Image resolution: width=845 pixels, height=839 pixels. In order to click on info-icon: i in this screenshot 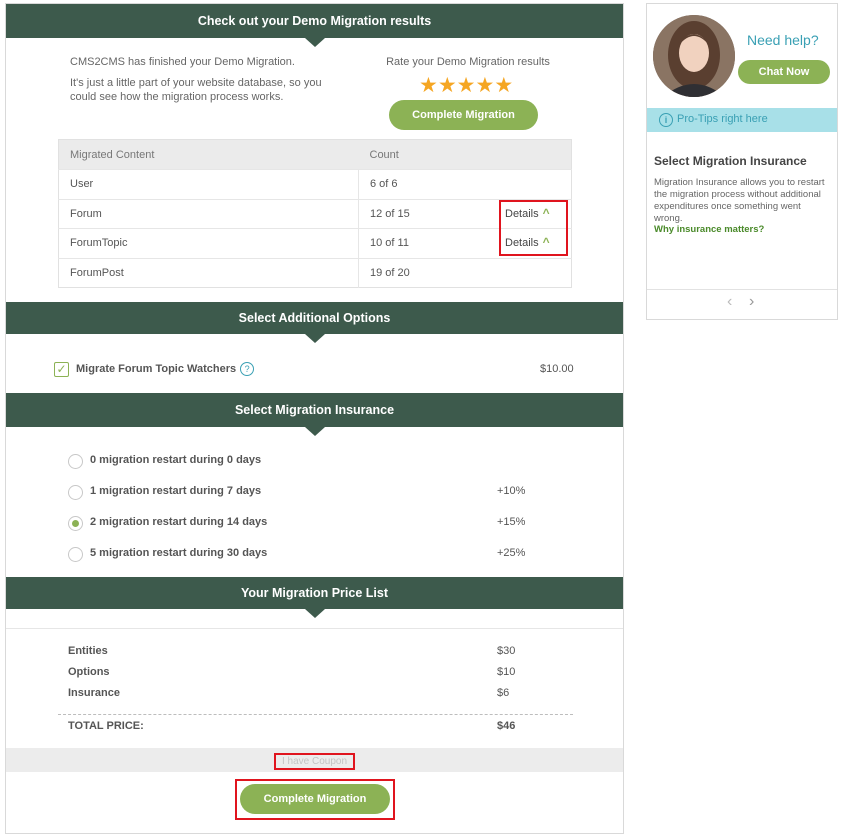, I will do `click(666, 120)`.